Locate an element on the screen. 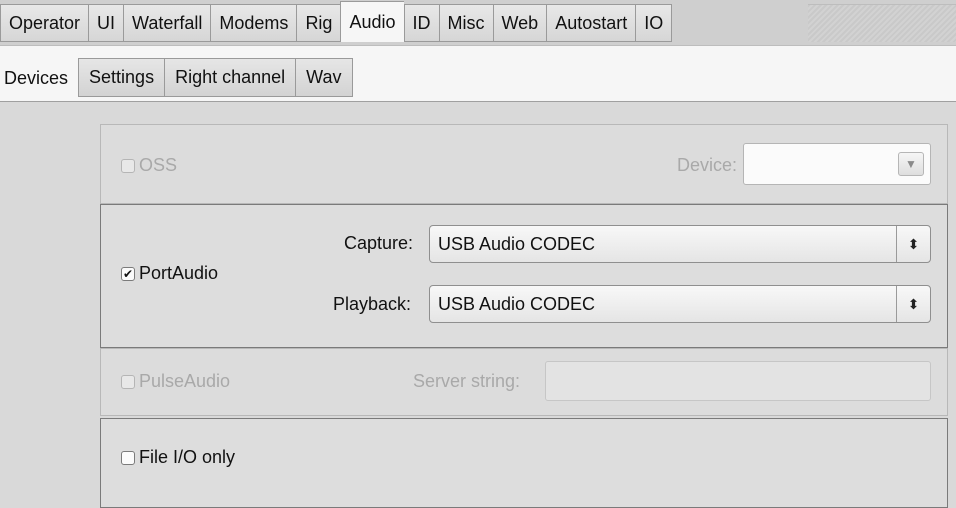 This screenshot has height=508, width=956. oss-checkbox-box is located at coordinates (128, 165).